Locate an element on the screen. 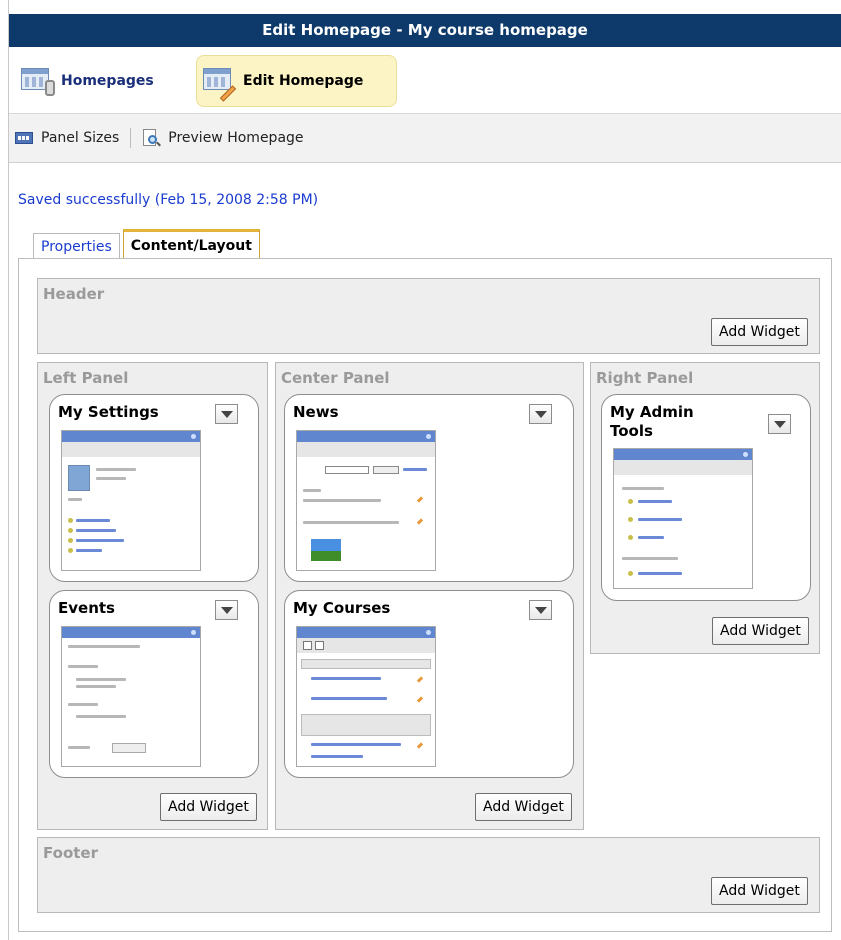  preview-homepage-button: Preview Homepage is located at coordinates (223, 138).